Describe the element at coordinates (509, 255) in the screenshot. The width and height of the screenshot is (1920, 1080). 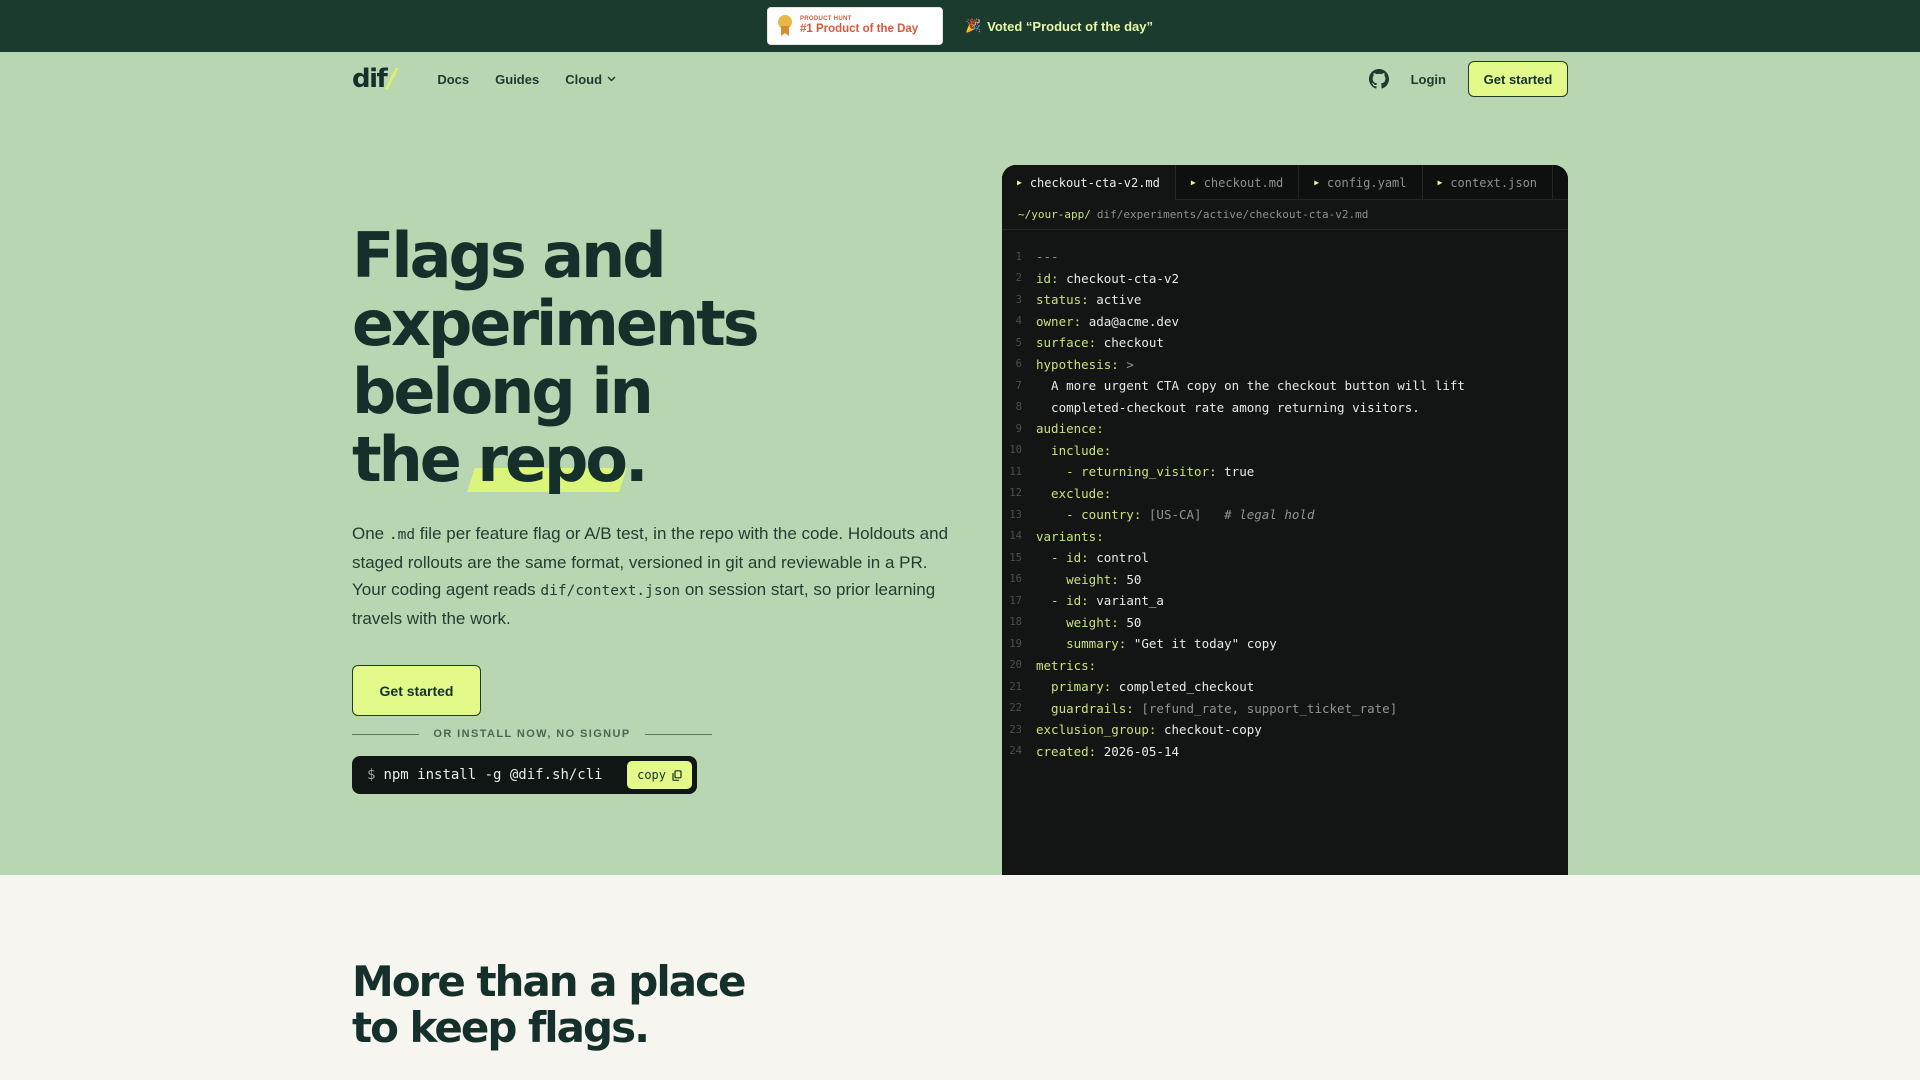
I see `hero-title-line: Flags and` at that location.